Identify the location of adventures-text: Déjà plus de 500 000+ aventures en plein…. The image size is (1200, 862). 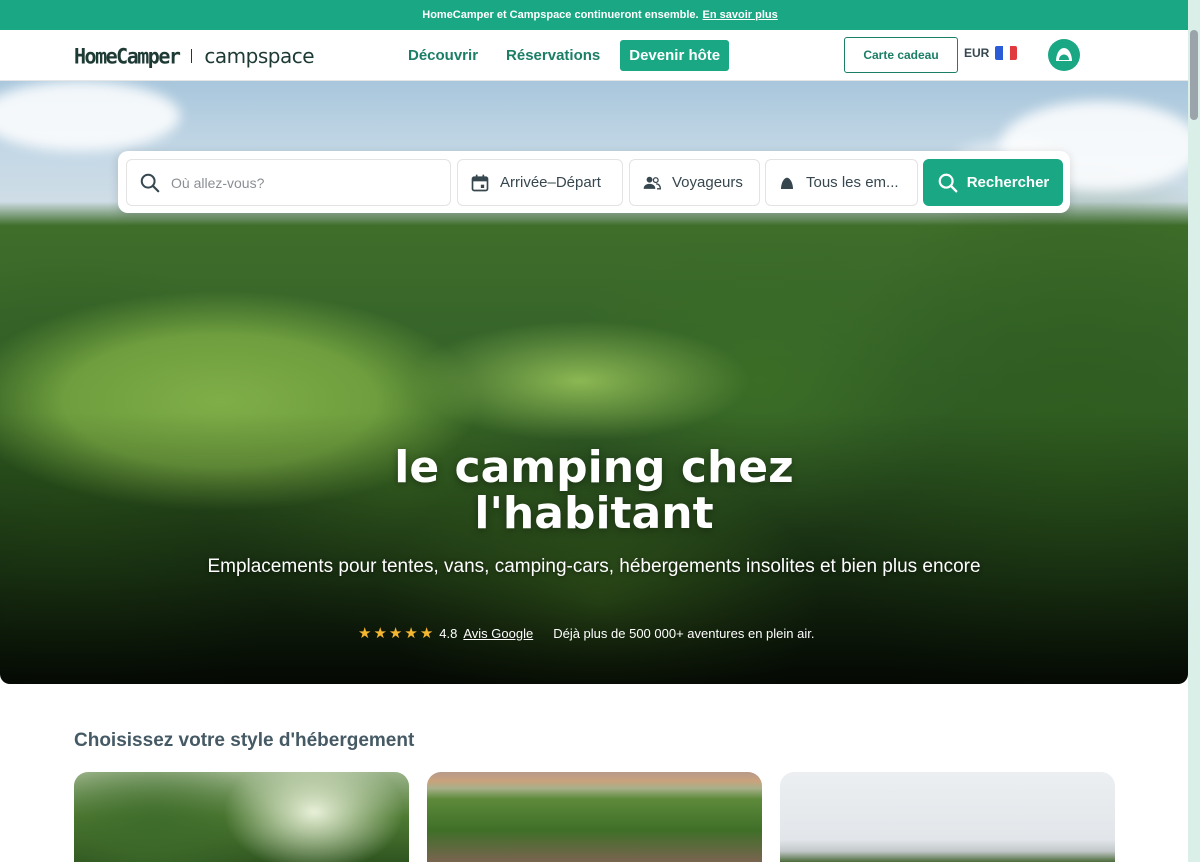
(684, 633).